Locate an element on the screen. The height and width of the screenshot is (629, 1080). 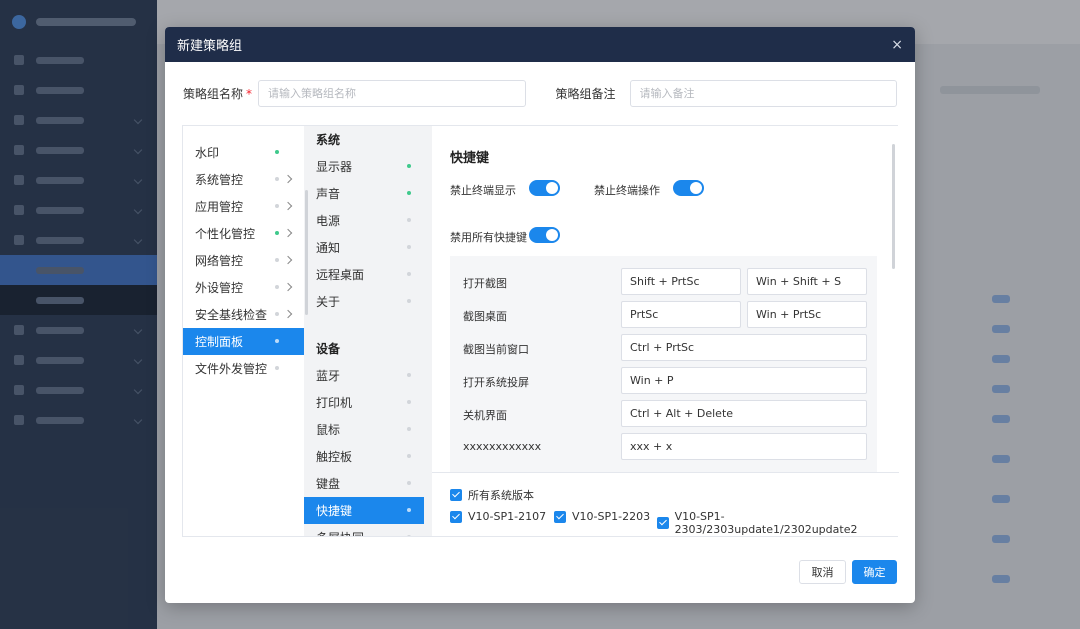
close-icon: × is located at coordinates (897, 45).